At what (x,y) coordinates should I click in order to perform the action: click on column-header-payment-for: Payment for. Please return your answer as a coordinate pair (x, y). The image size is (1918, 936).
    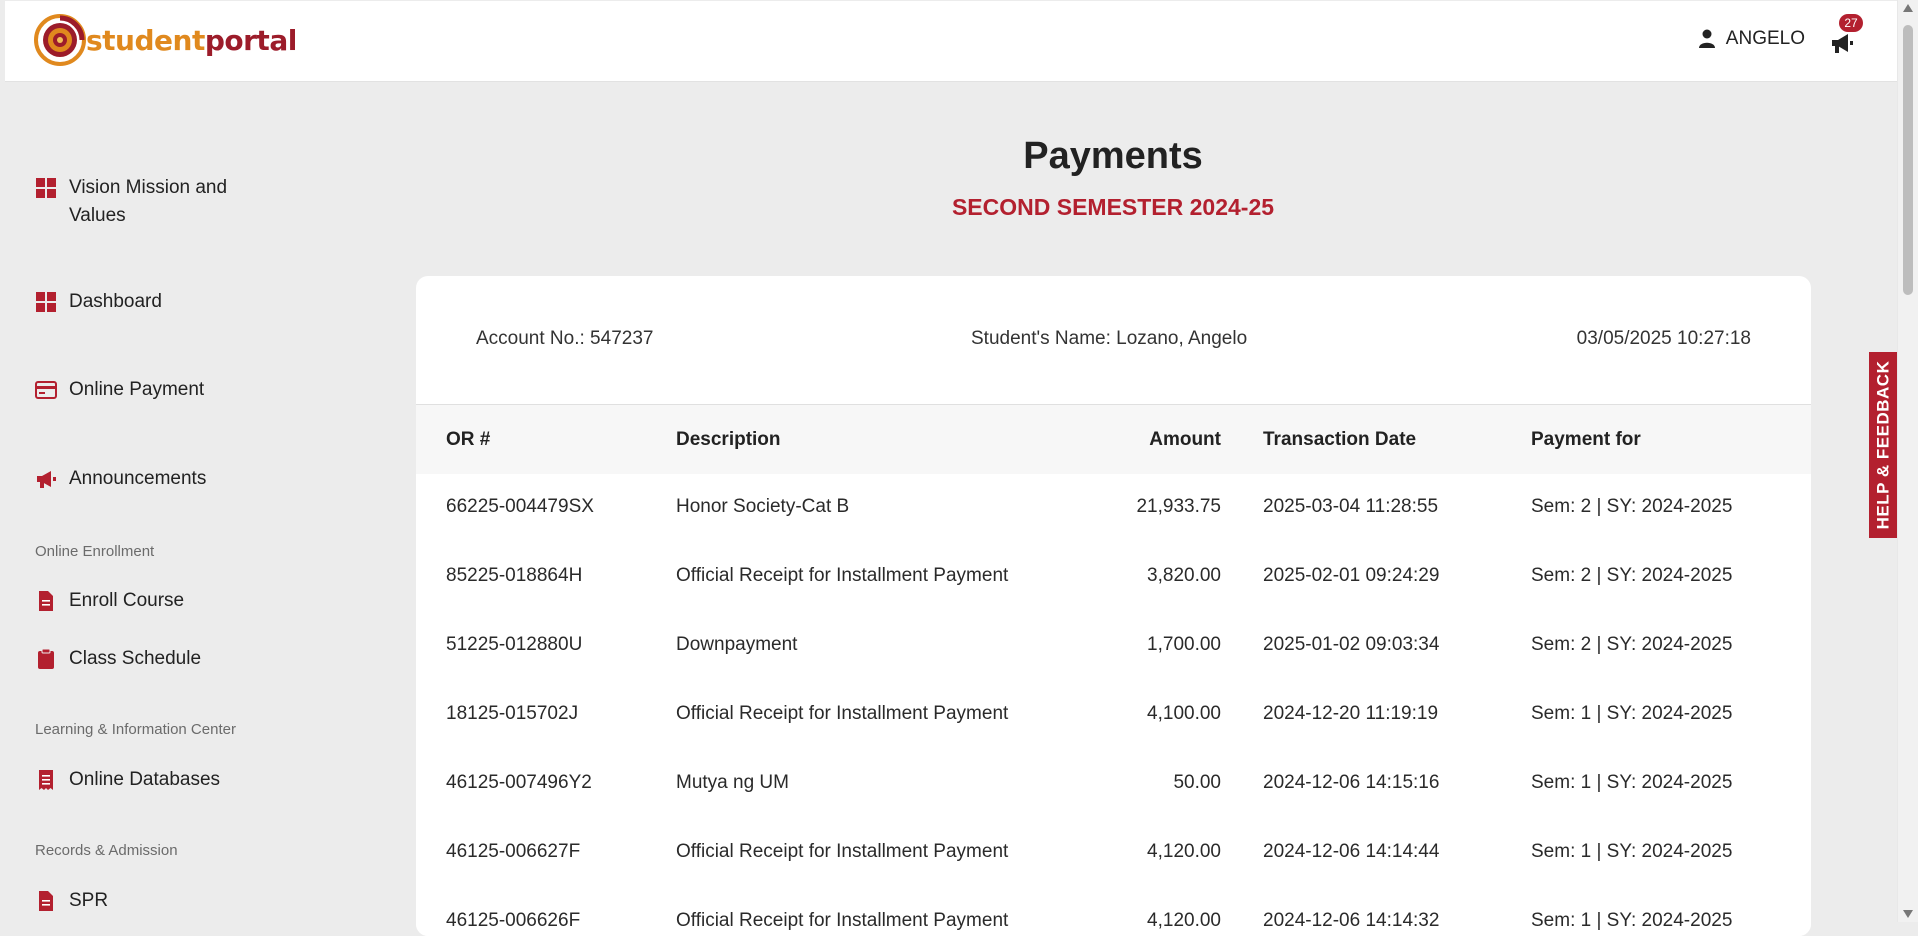
    Looking at the image, I should click on (1586, 439).